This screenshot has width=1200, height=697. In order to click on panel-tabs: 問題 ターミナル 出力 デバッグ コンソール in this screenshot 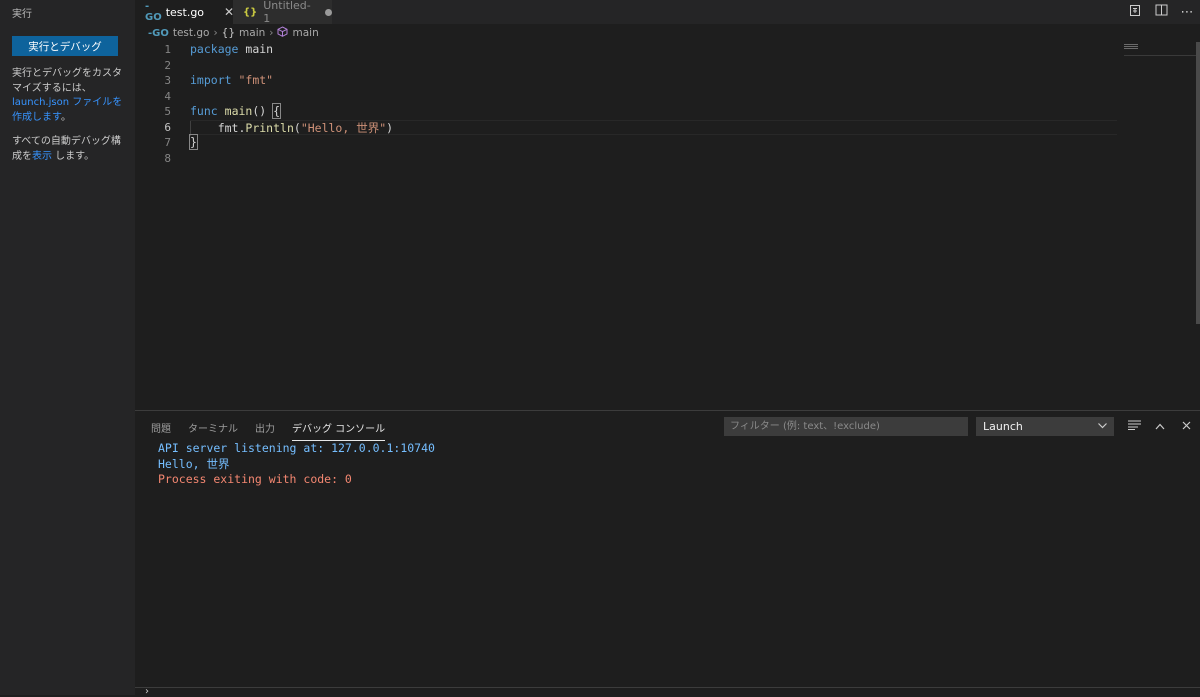, I will do `click(276, 430)`.